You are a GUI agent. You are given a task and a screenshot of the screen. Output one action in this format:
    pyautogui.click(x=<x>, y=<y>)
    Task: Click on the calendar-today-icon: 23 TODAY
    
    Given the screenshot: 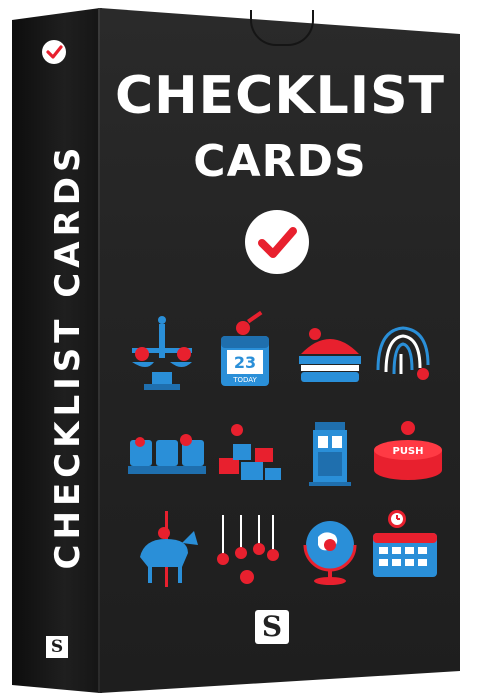 What is the action you would take?
    pyautogui.click(x=248, y=355)
    